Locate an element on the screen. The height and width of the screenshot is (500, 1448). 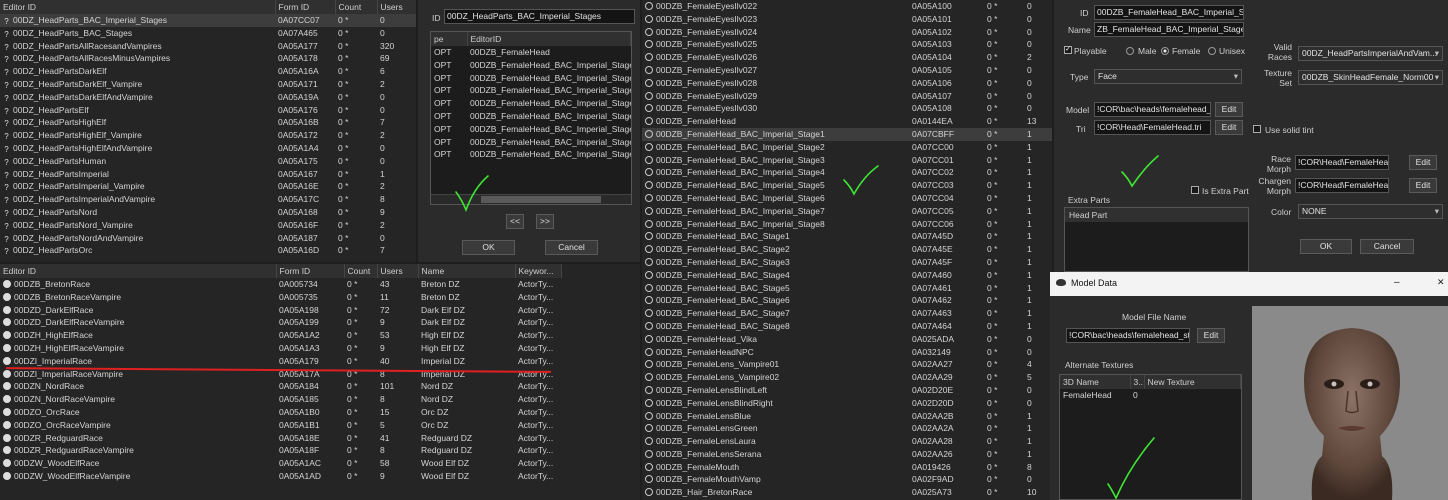
column-header: 3.. is located at coordinates (1137, 382).